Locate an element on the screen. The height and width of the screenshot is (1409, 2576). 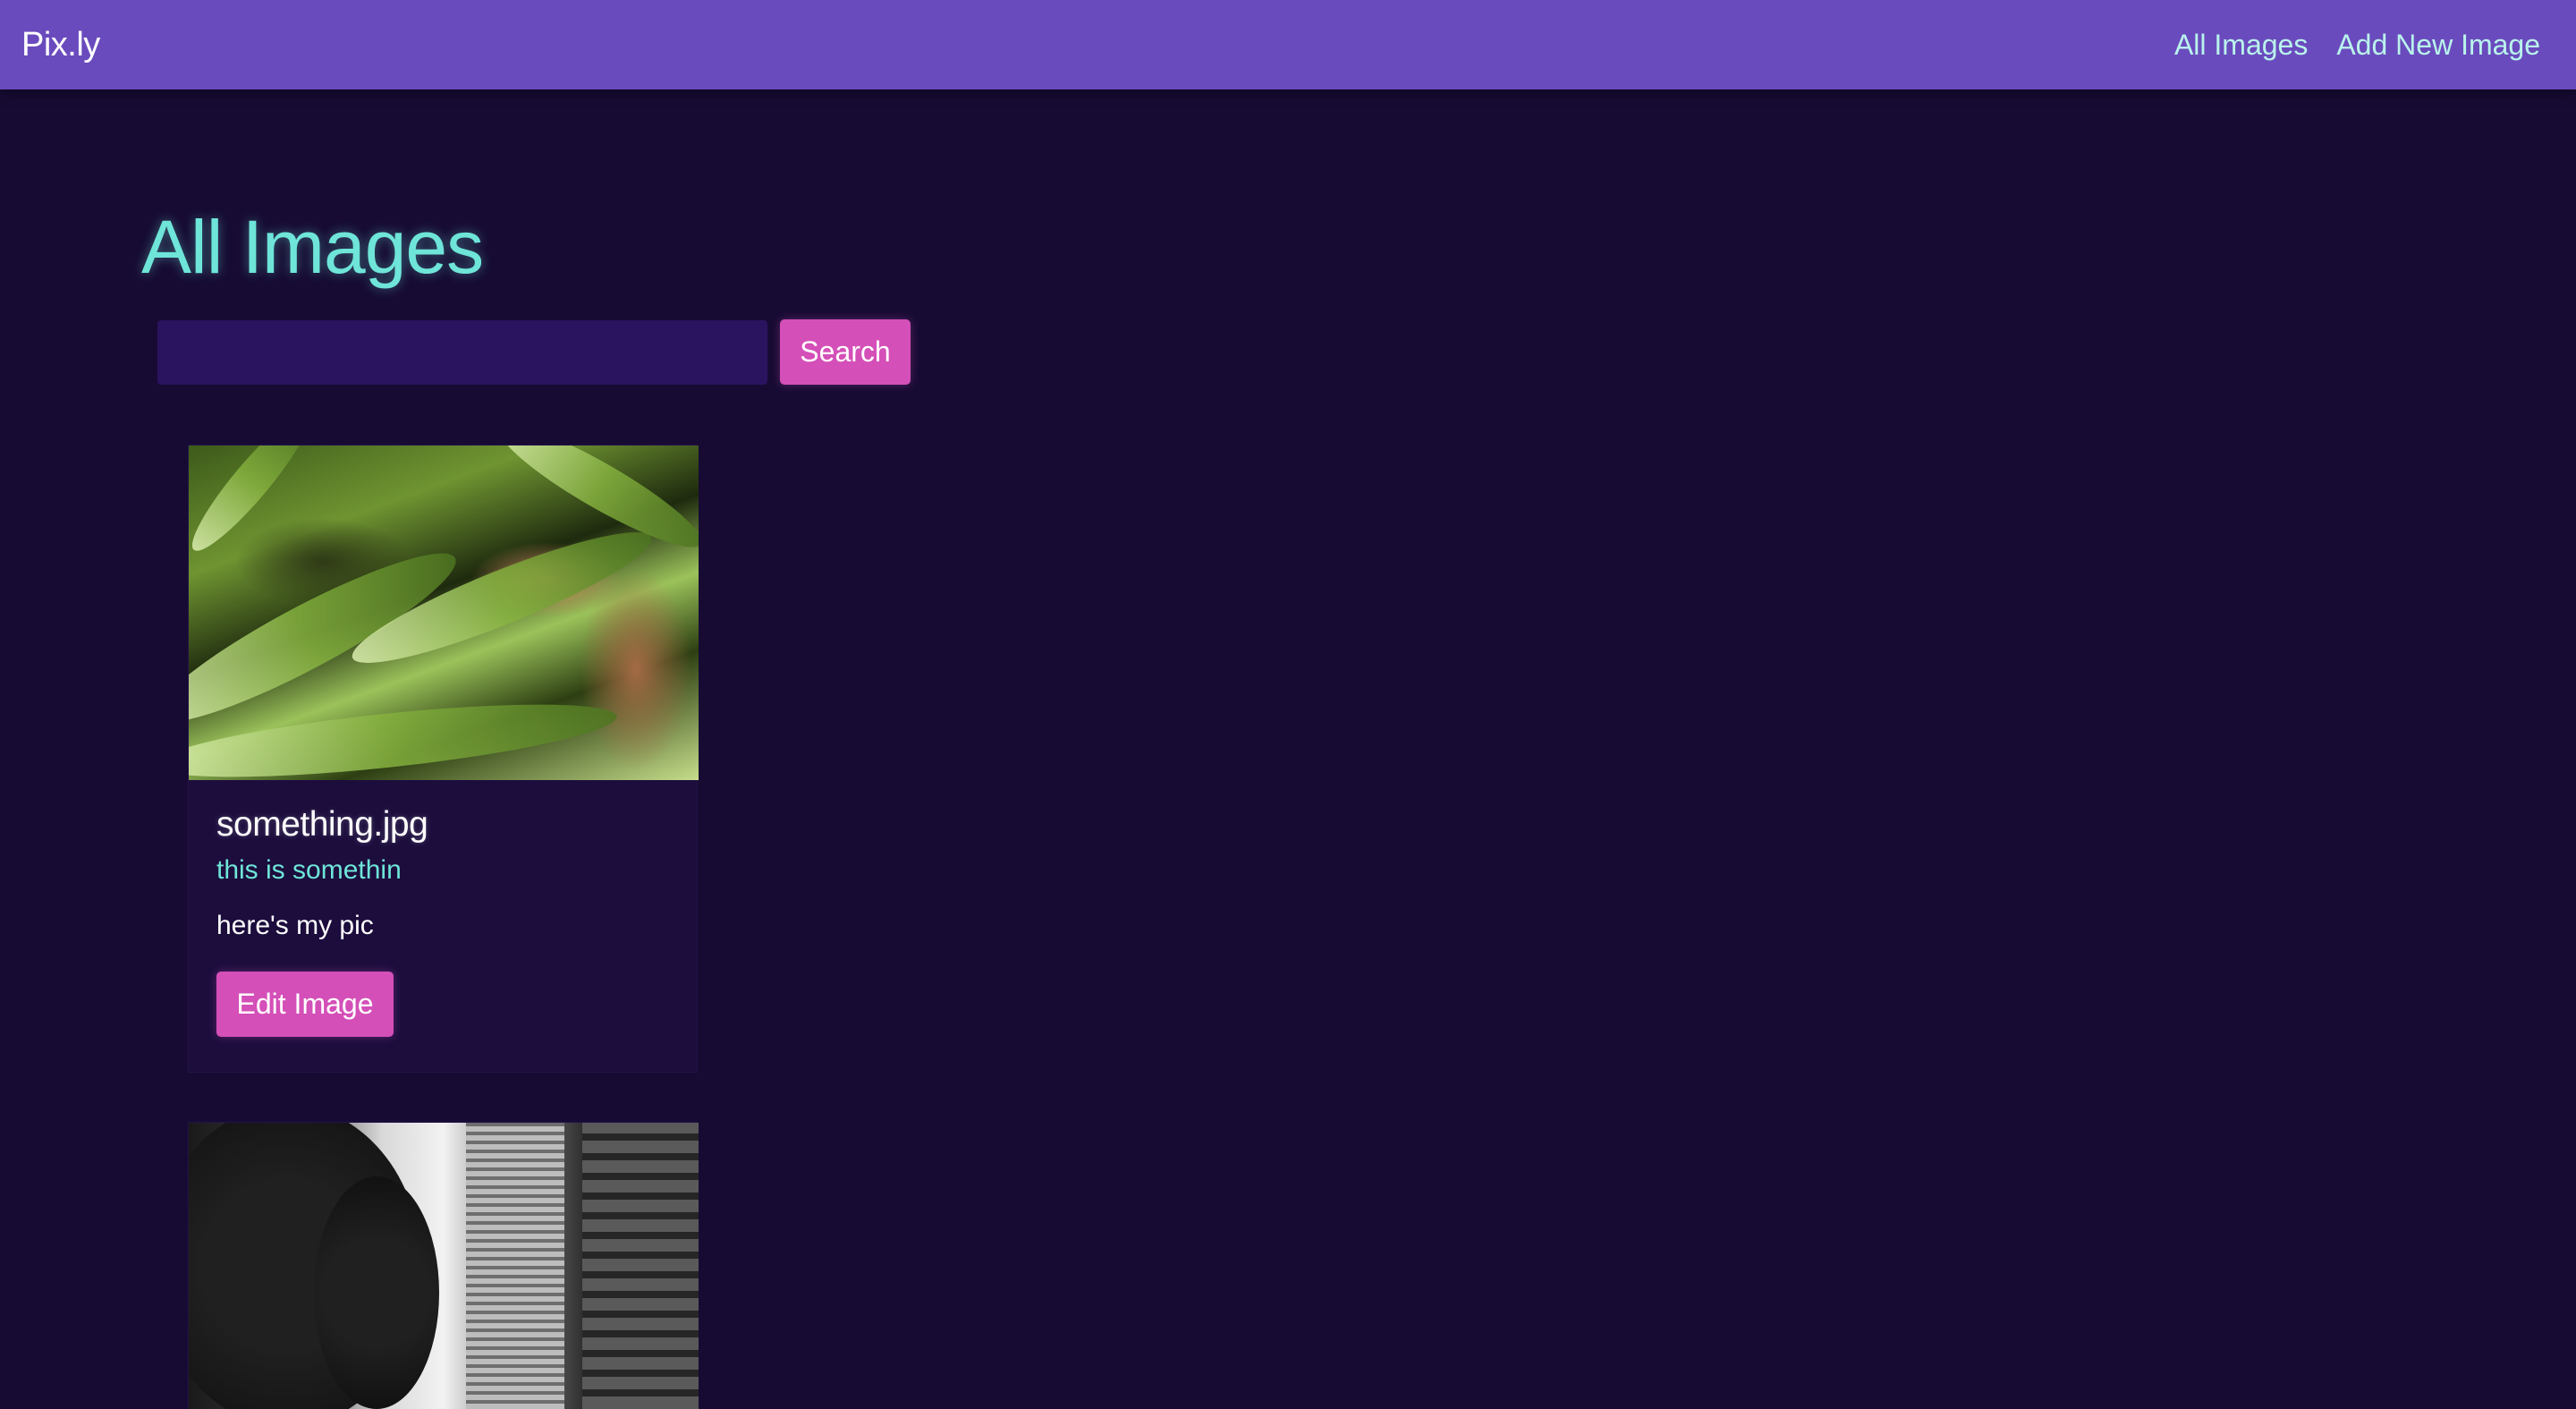
image-description: here's my pic is located at coordinates (295, 926).